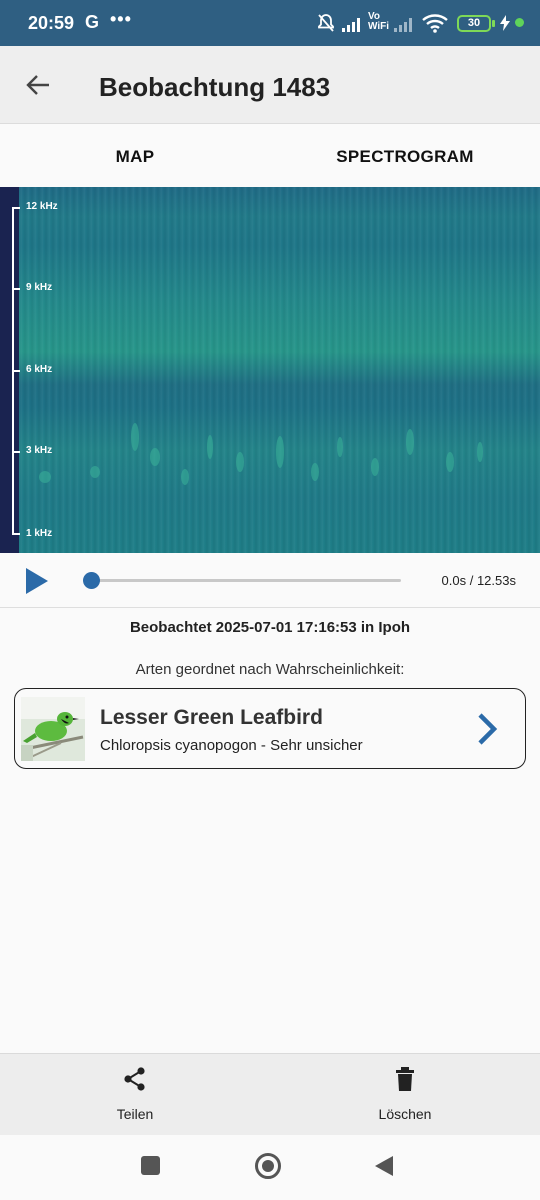 The height and width of the screenshot is (1200, 540). What do you see at coordinates (121, 19) in the screenshot?
I see `more-notifications-icon: •••` at bounding box center [121, 19].